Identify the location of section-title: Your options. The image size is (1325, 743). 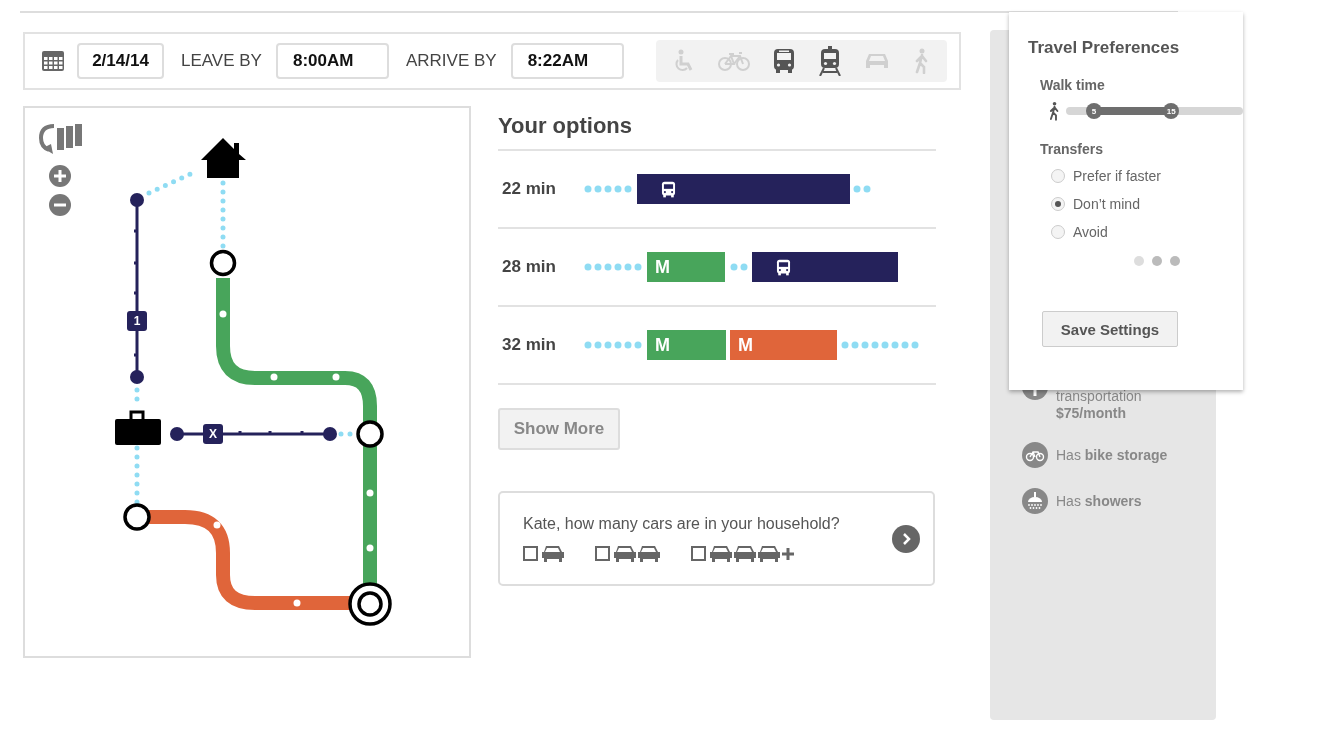
(566, 126).